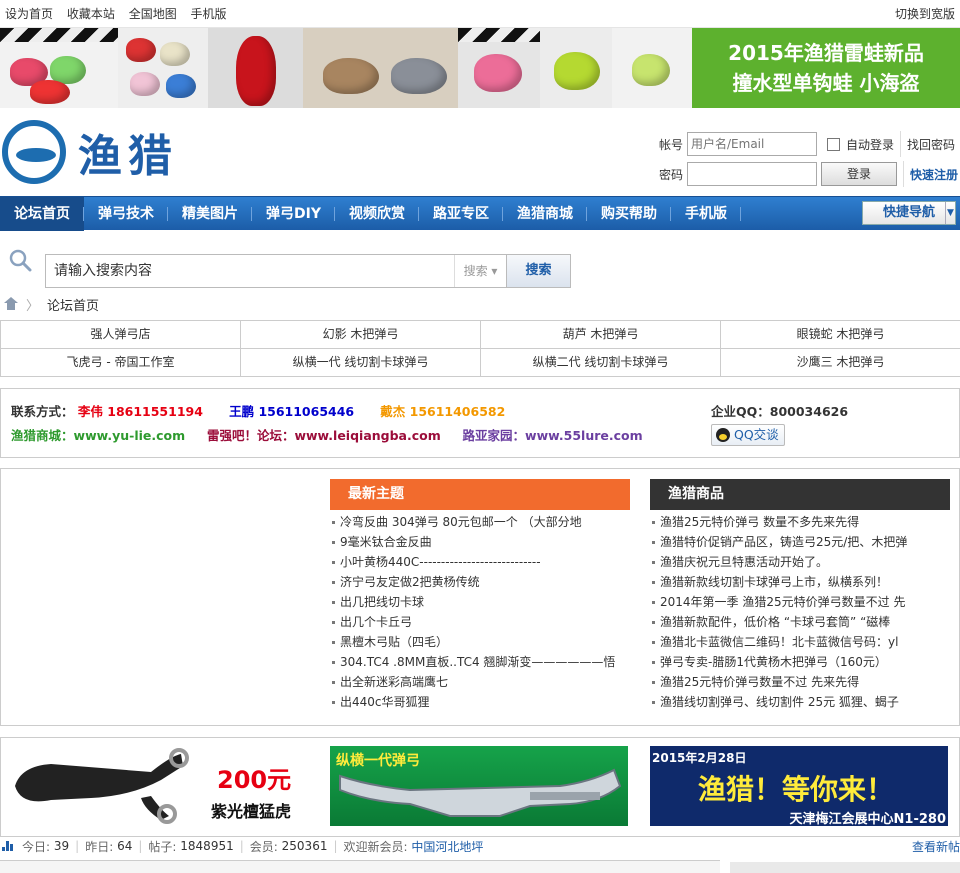 The height and width of the screenshot is (873, 960). What do you see at coordinates (800, 522) in the screenshot?
I see `list-item: 渔猎25元特价弹弓 数量不多先来先得` at bounding box center [800, 522].